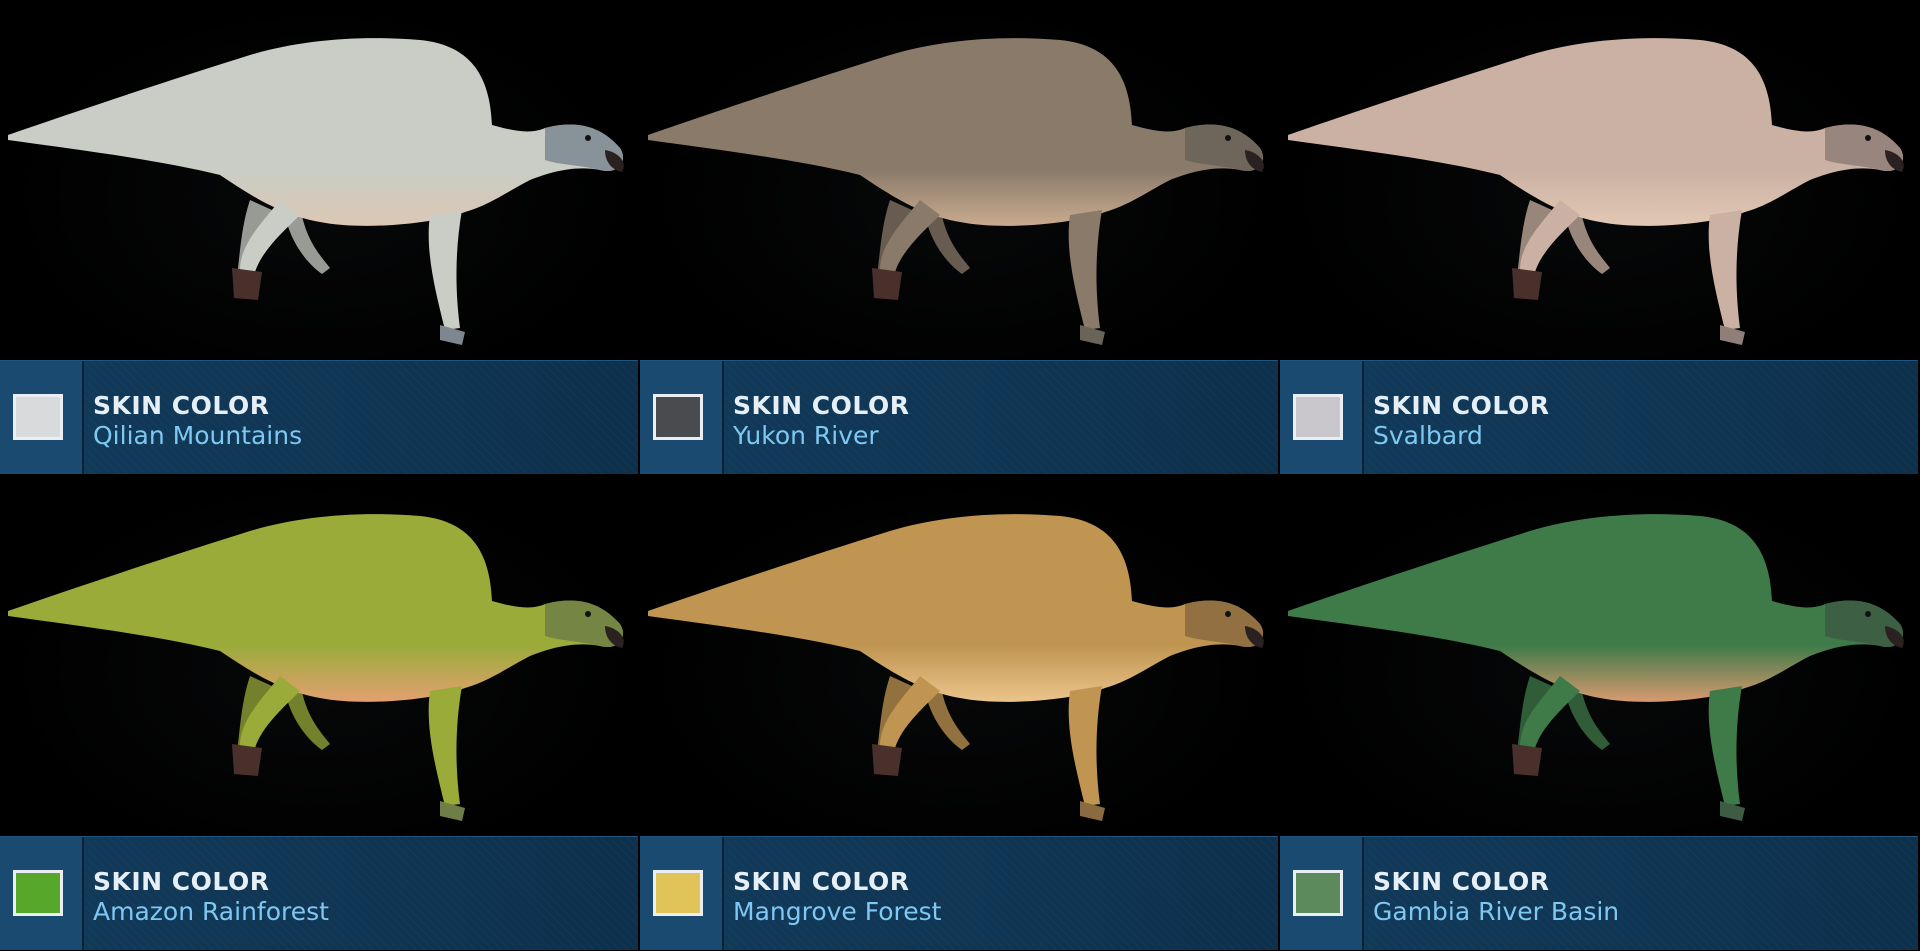 This screenshot has width=1920, height=951. I want to click on skin-color-name: Yukon River, so click(806, 435).